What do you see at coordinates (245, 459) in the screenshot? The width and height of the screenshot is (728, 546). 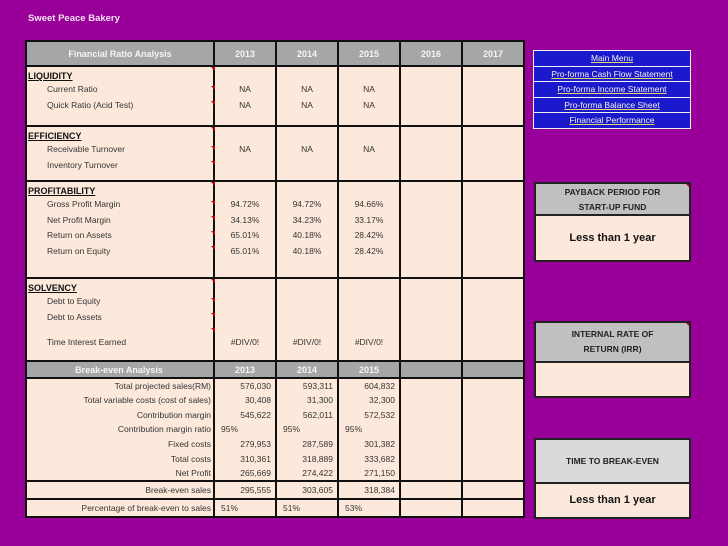 I see `breakeven-value: 310,361` at bounding box center [245, 459].